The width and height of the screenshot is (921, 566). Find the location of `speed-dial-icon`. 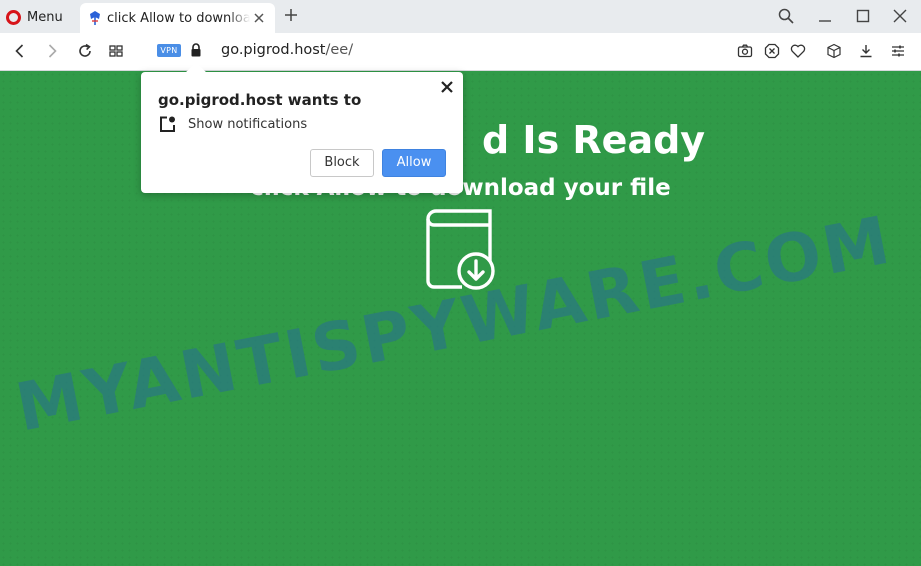

speed-dial-icon is located at coordinates (116, 51).